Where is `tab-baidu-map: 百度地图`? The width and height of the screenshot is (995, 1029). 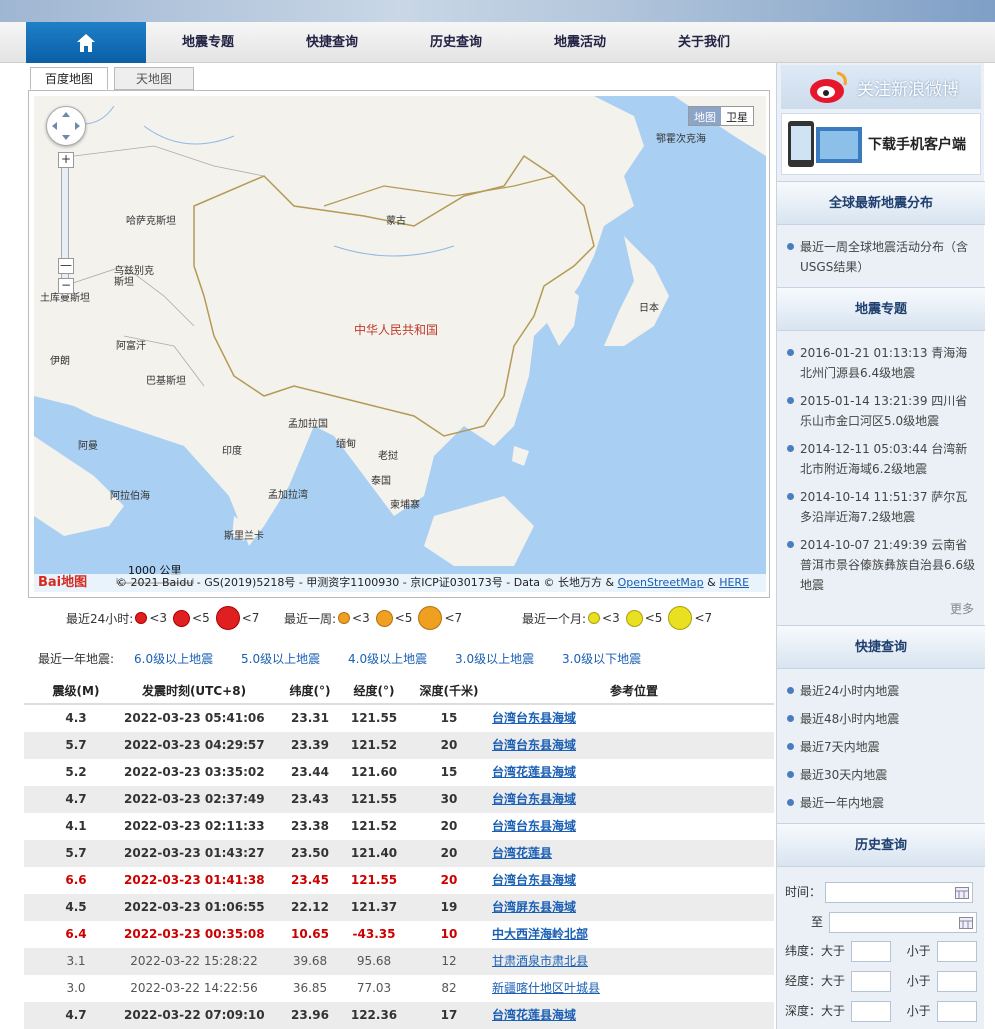 tab-baidu-map: 百度地图 is located at coordinates (69, 78).